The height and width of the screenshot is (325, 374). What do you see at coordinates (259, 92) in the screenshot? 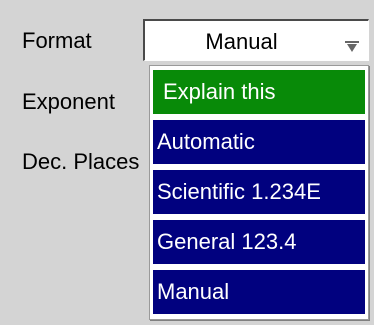
I see `explain-this-option: Explain this` at bounding box center [259, 92].